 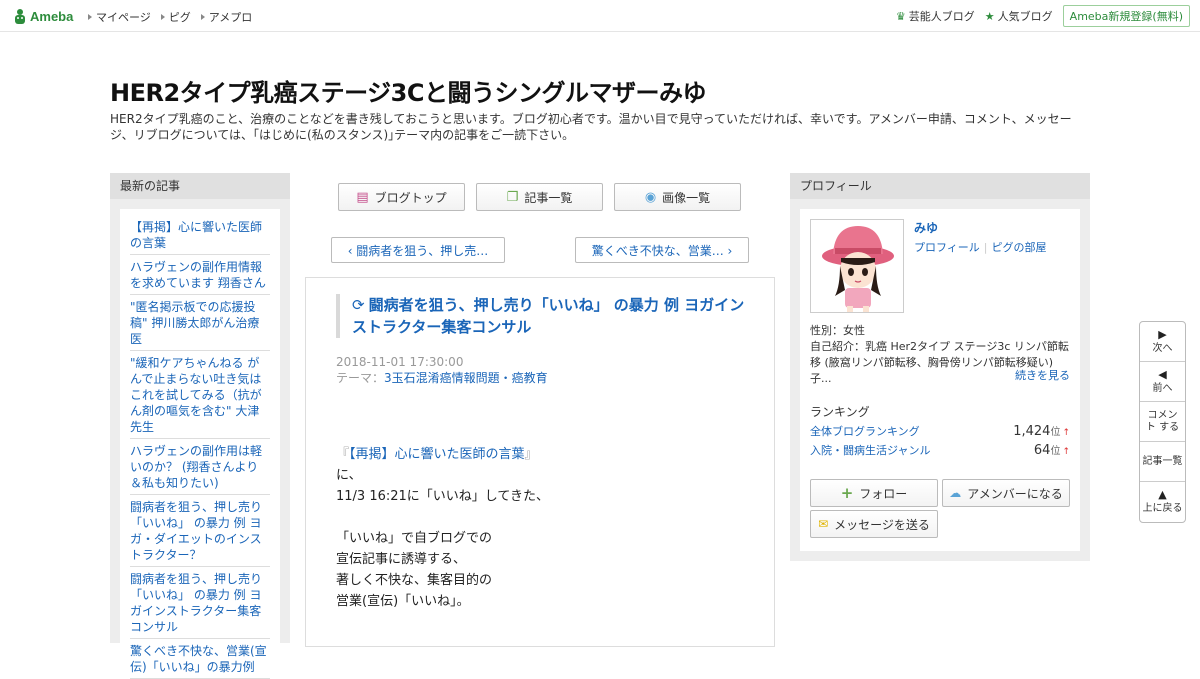 What do you see at coordinates (650, 197) in the screenshot?
I see `camera-icon: ◉` at bounding box center [650, 197].